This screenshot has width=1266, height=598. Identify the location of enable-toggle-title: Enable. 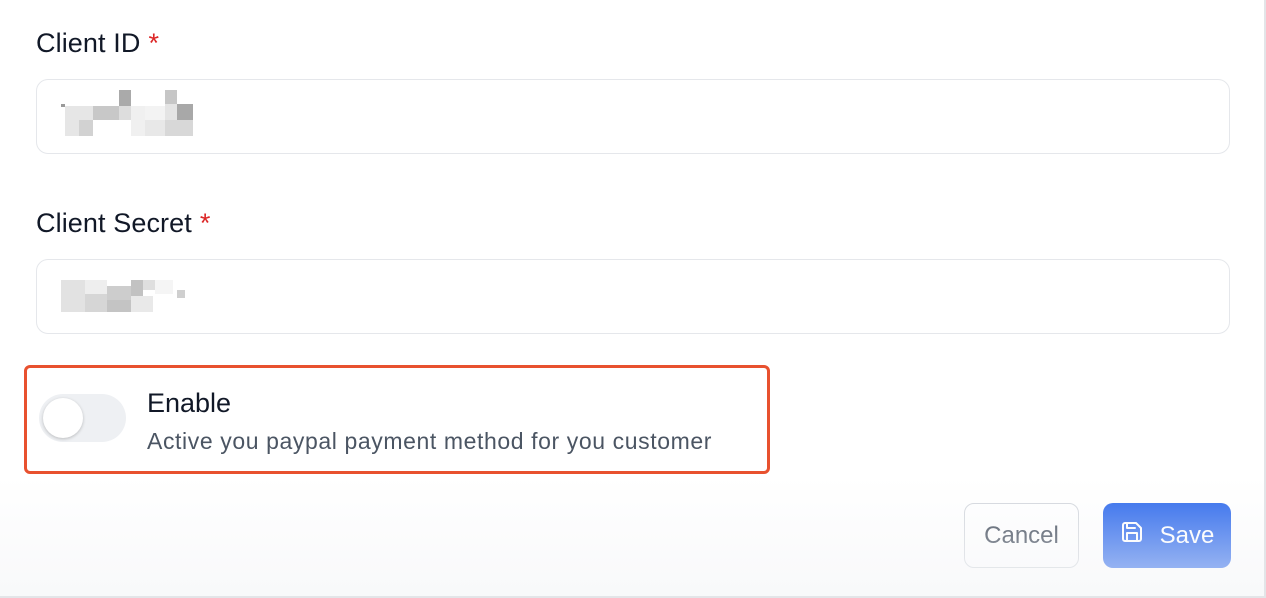
(189, 403).